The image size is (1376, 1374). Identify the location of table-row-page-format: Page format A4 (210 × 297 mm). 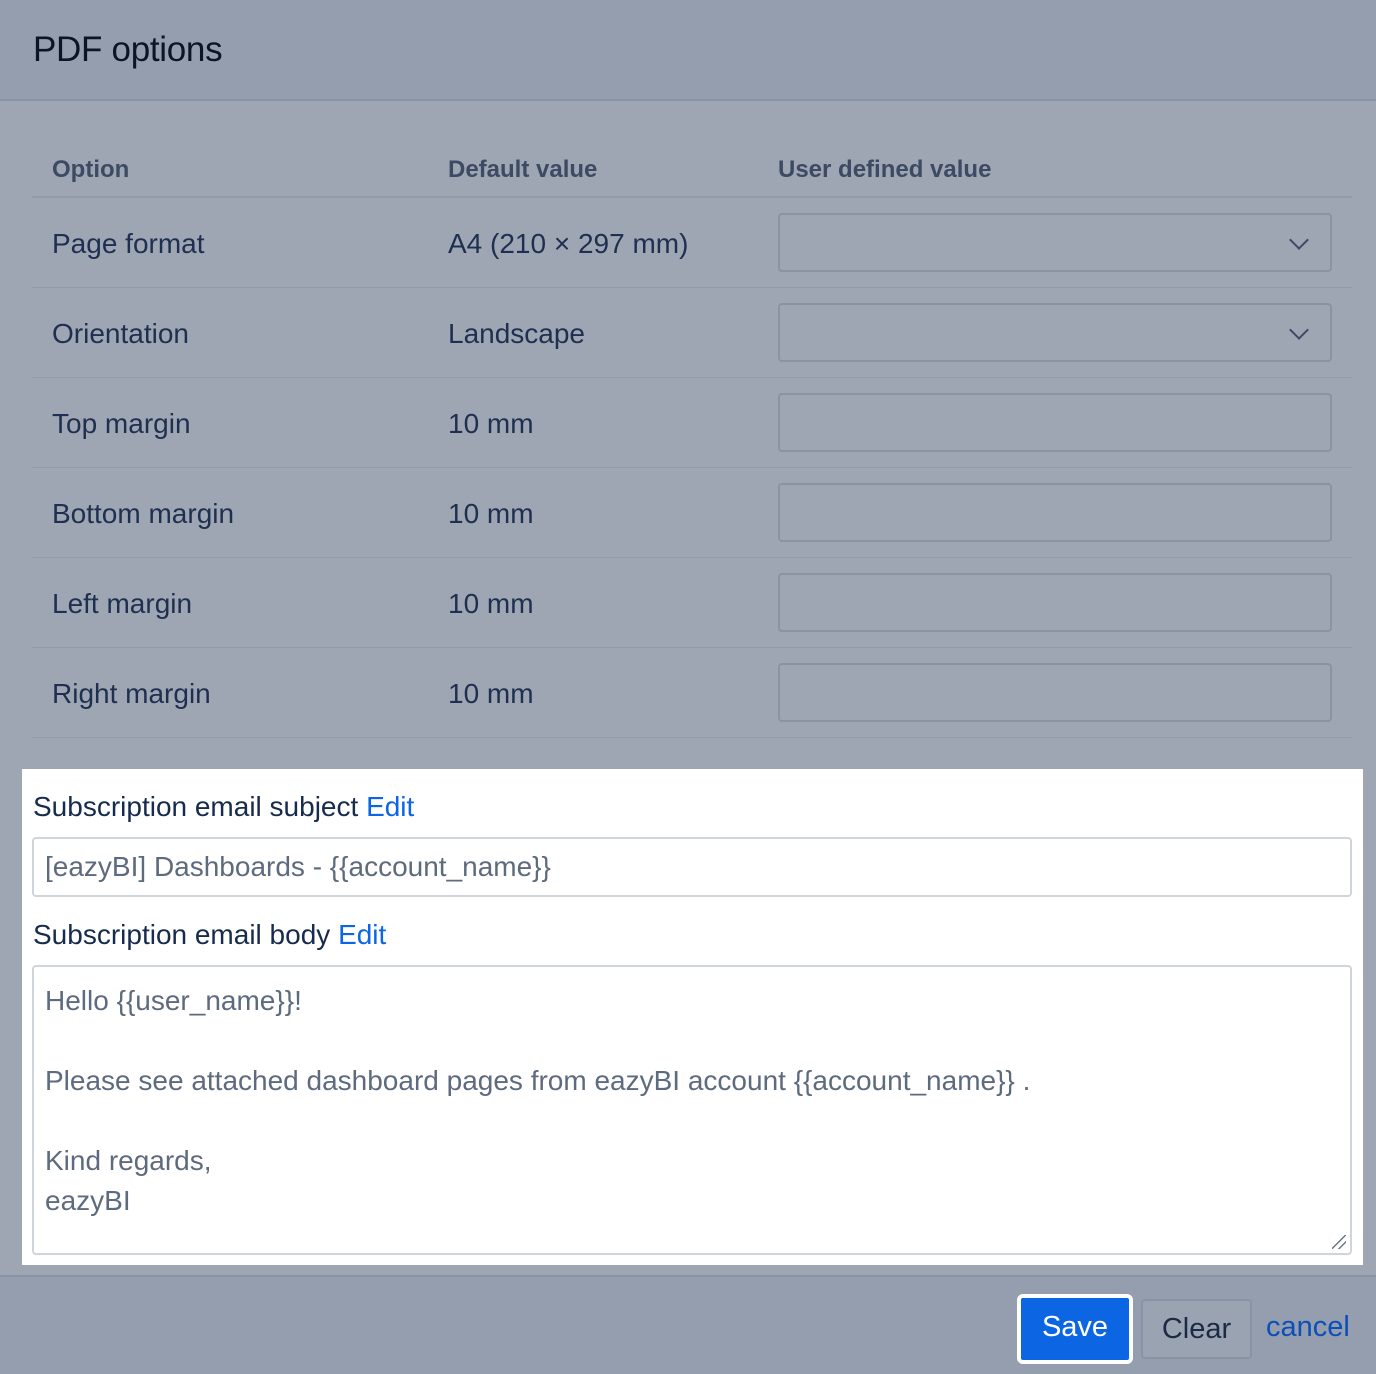
(692, 243).